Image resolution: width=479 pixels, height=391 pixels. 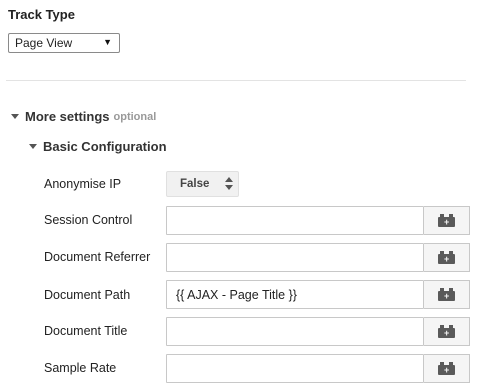 What do you see at coordinates (80, 368) in the screenshot?
I see `sample-rate-label: Sample Rate` at bounding box center [80, 368].